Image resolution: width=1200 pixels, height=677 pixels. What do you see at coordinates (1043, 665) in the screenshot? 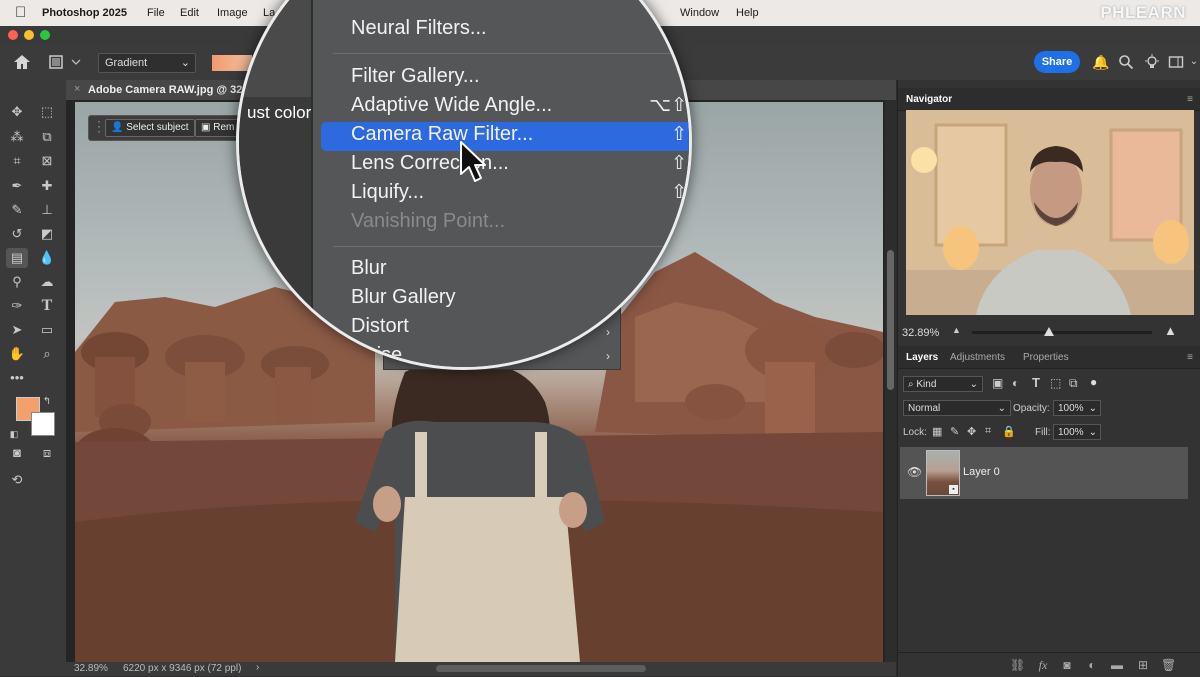
I see `fx-icon: fx` at bounding box center [1043, 665].